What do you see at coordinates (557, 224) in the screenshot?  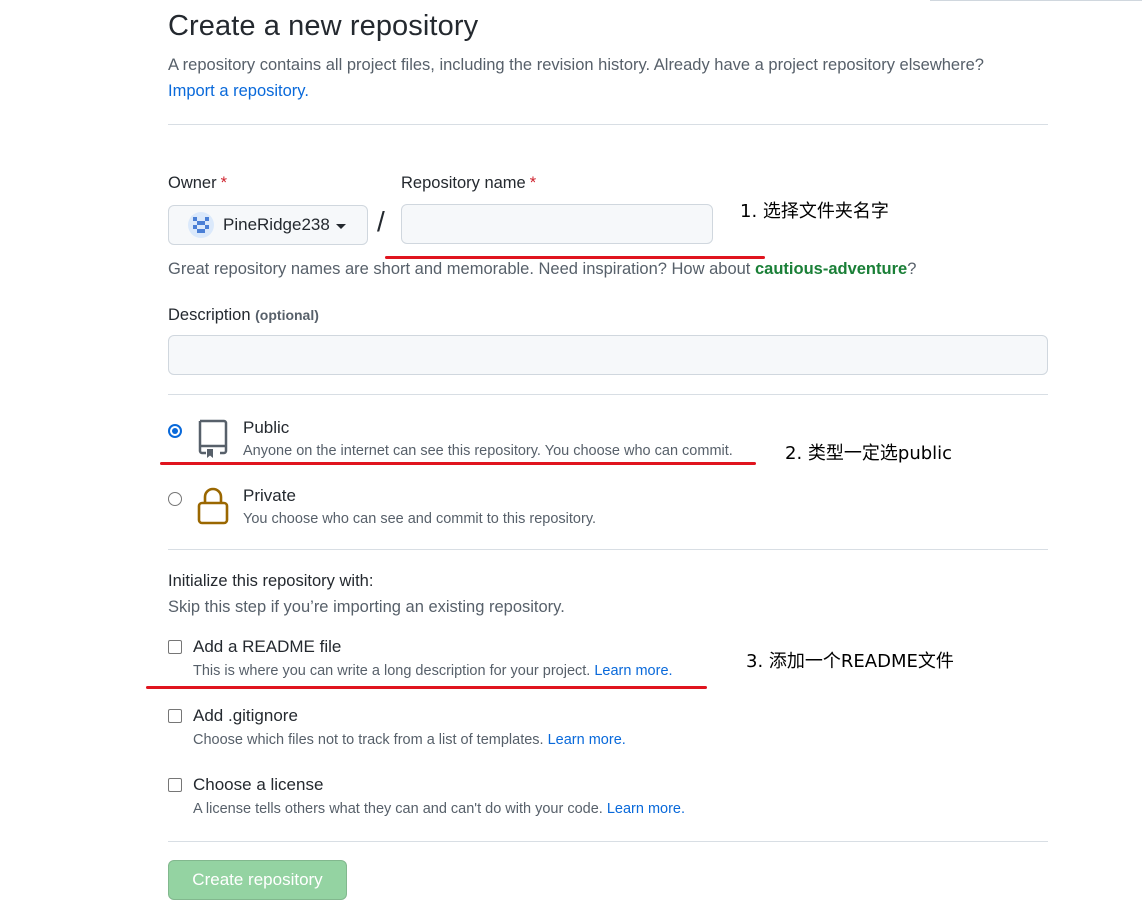 I see `repository-name-input` at bounding box center [557, 224].